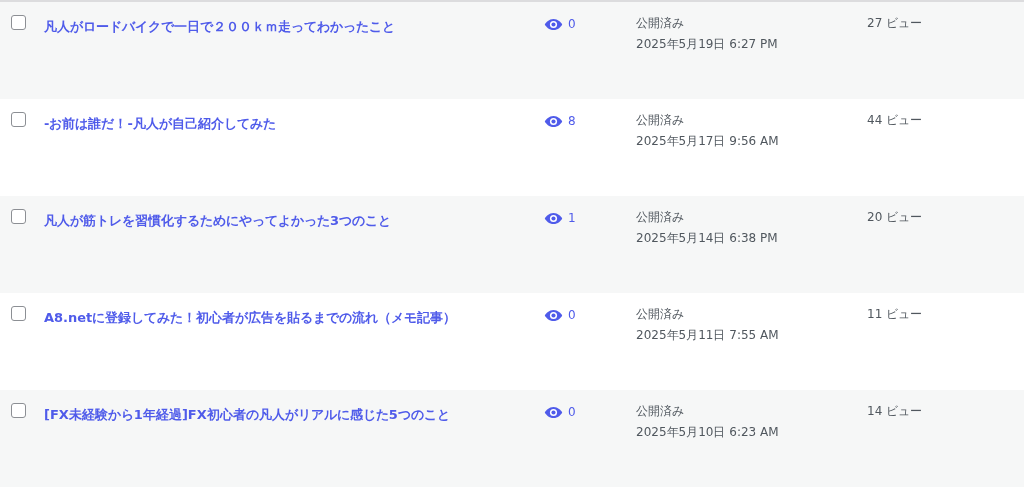 The width and height of the screenshot is (1024, 488). What do you see at coordinates (895, 23) in the screenshot?
I see `view-count: 27 ビュー` at bounding box center [895, 23].